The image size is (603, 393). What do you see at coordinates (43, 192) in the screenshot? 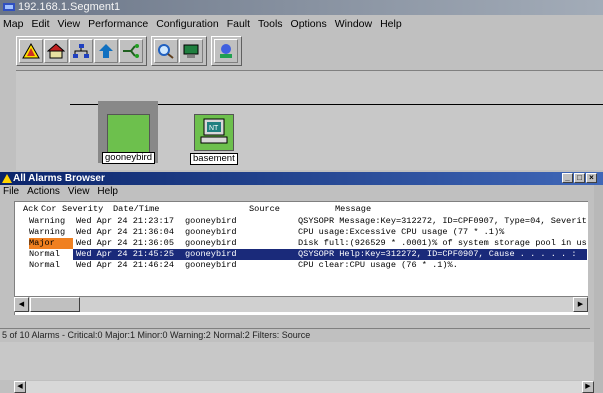
I see `menu-actions: Actions` at bounding box center [43, 192].